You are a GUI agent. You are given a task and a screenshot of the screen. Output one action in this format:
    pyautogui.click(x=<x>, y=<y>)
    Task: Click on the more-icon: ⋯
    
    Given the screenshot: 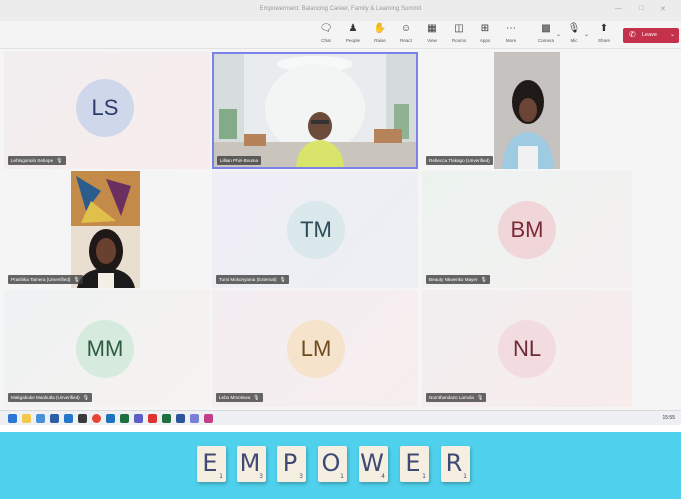 What is the action you would take?
    pyautogui.click(x=511, y=28)
    